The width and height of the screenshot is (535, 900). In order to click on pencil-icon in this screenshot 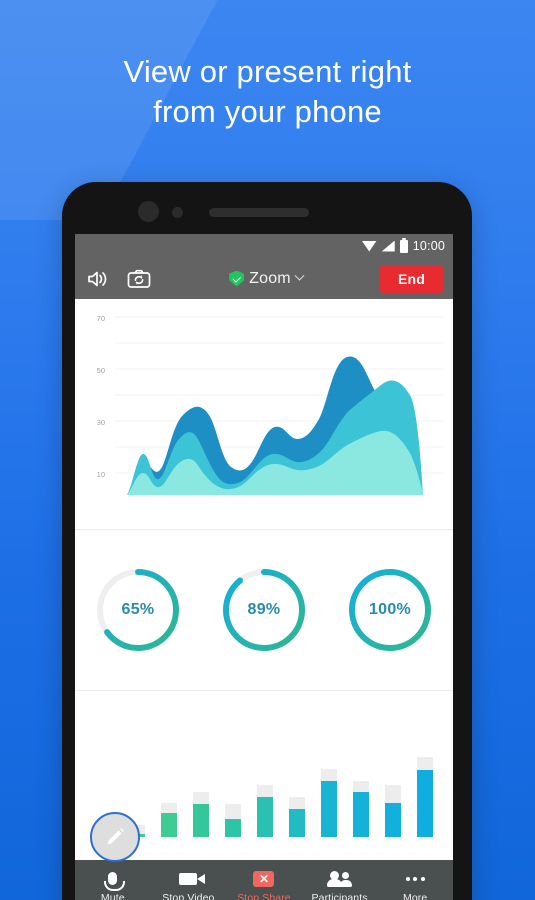, I will do `click(116, 836)`.